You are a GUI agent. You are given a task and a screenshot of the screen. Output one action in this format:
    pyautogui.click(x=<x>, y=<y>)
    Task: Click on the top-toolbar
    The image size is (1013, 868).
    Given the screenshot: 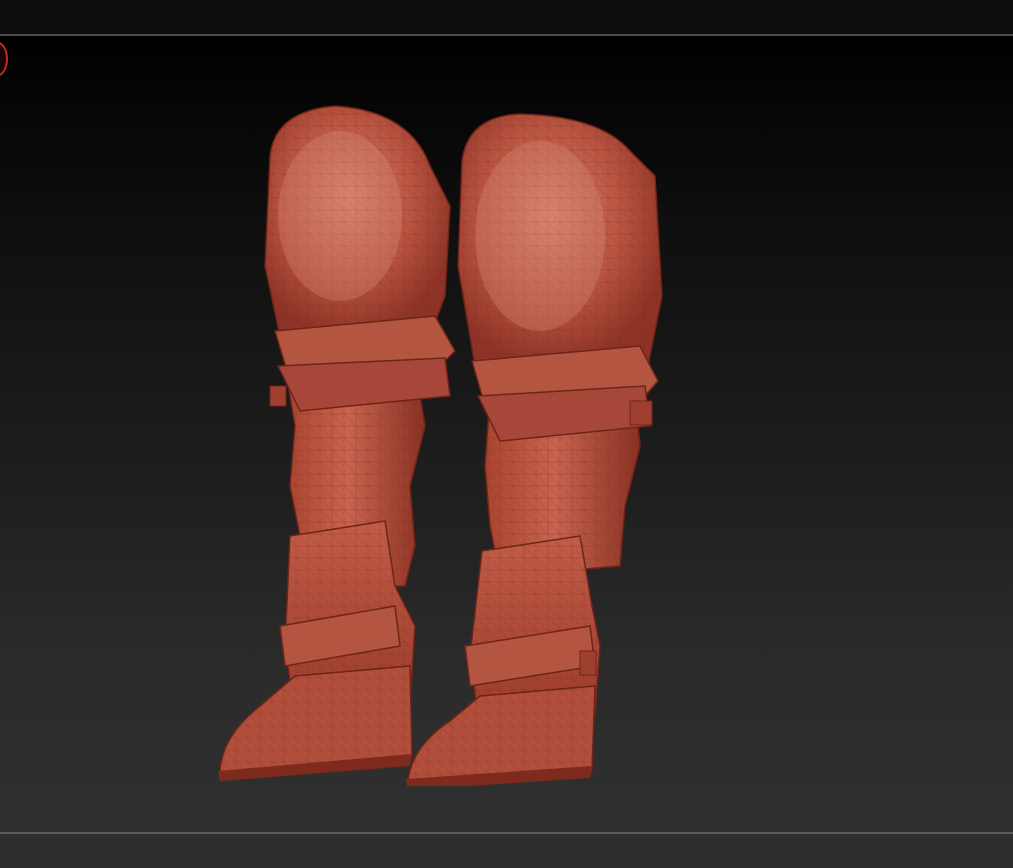 What is the action you would take?
    pyautogui.click(x=506, y=17)
    